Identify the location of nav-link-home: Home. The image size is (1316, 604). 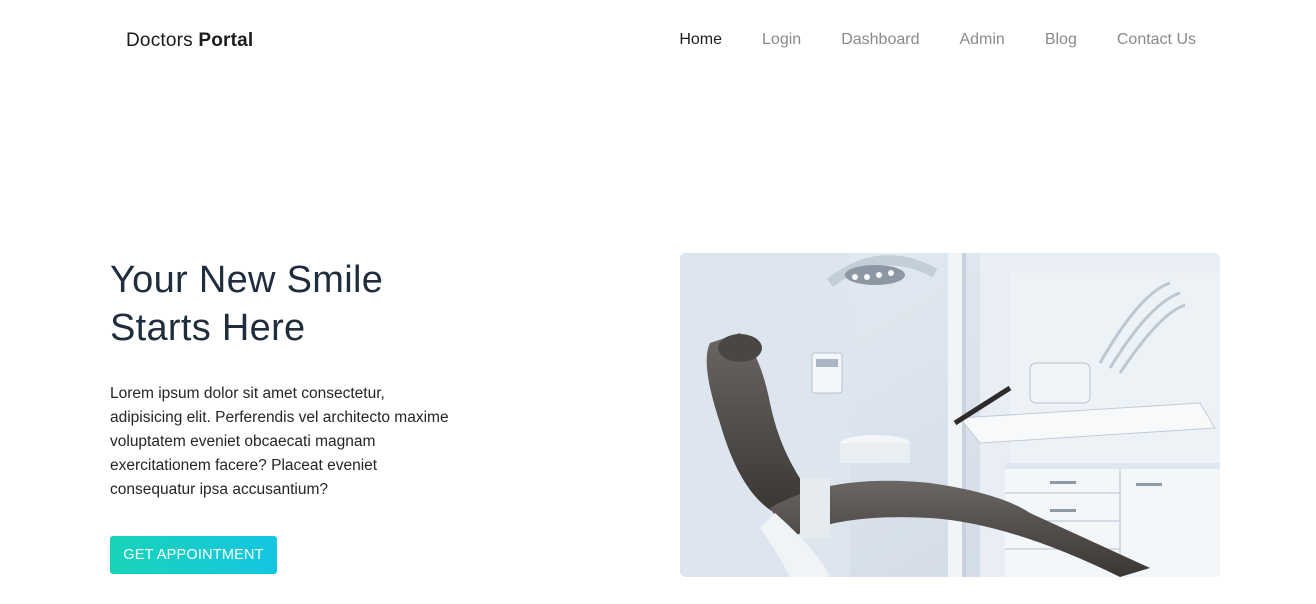
(700, 40).